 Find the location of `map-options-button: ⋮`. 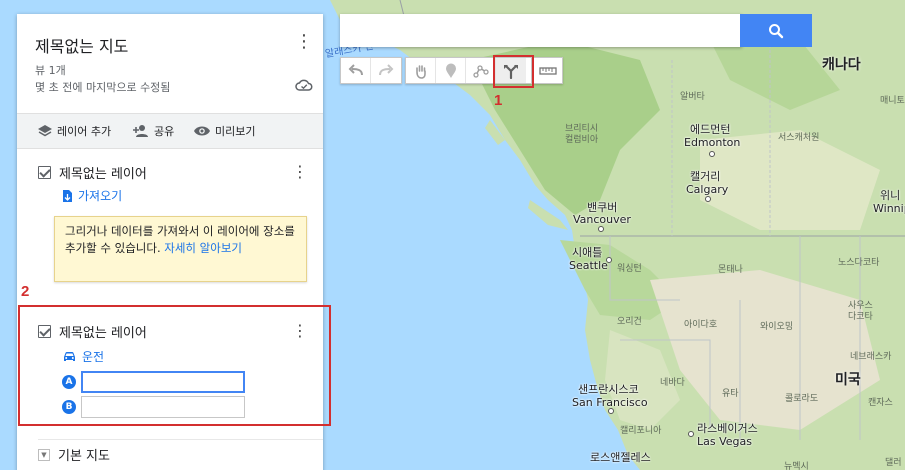

map-options-button: ⋮ is located at coordinates (304, 42).